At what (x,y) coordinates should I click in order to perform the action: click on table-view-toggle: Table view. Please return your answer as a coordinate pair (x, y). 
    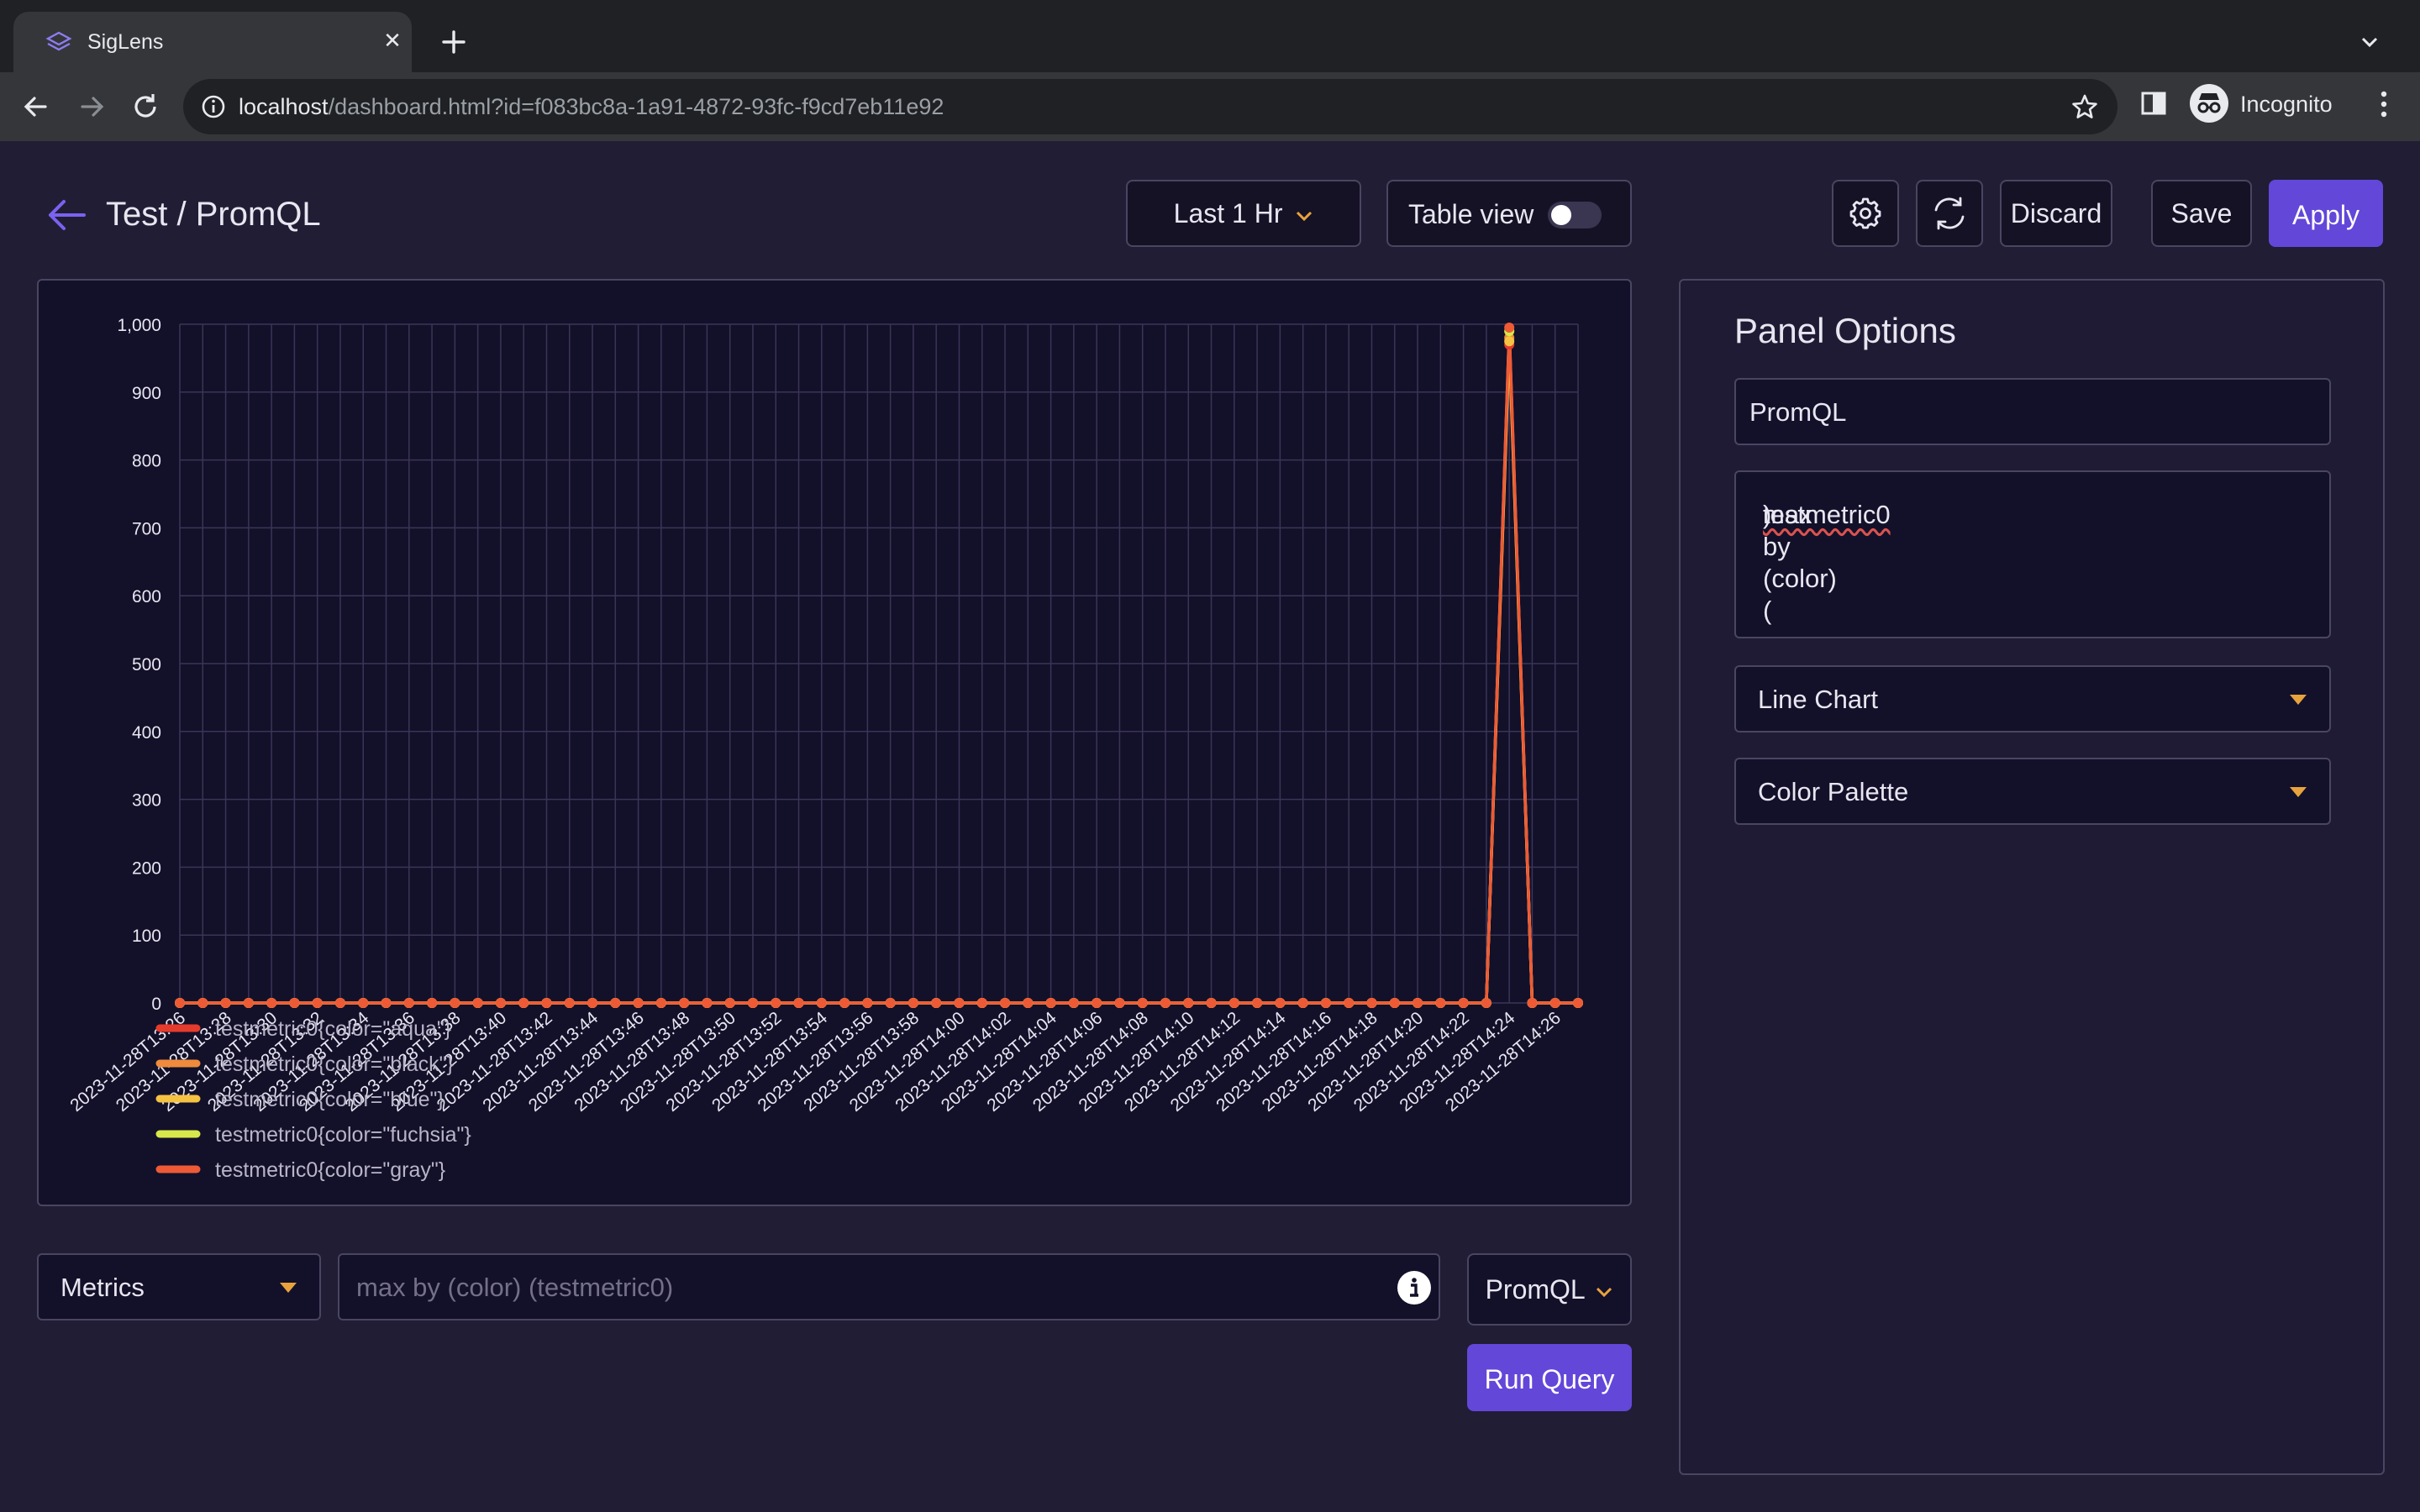
    Looking at the image, I should click on (1509, 213).